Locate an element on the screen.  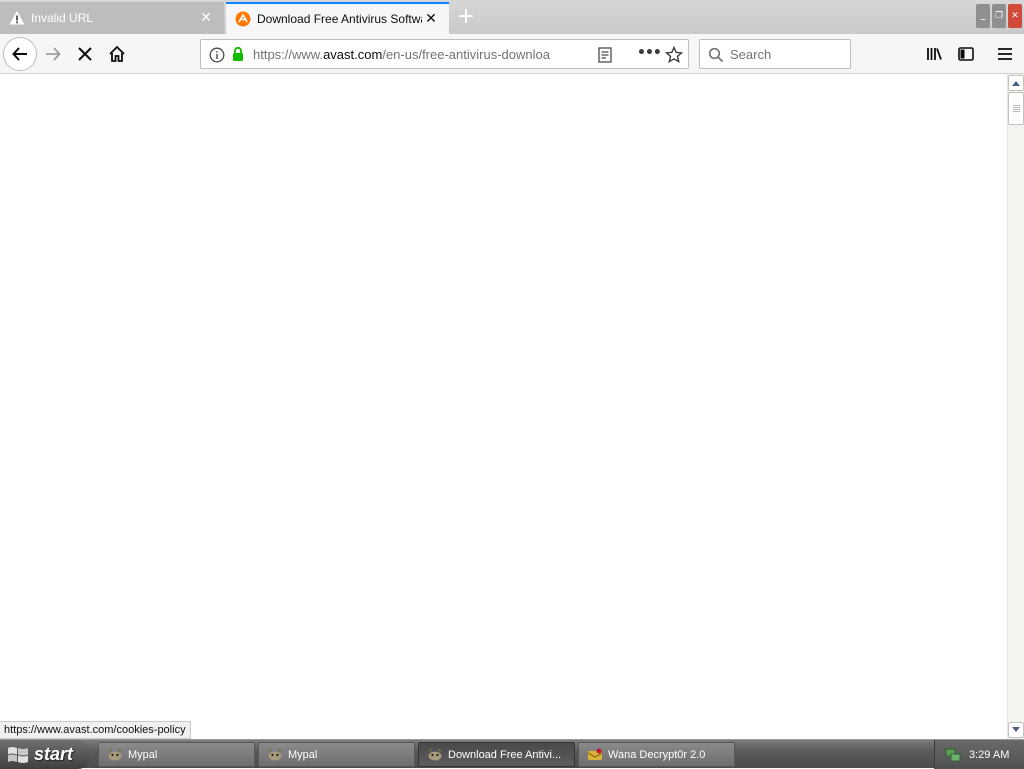
taskbar-item-wana-decryptor: Wana Decrypt0r 2.0 is located at coordinates (656, 754).